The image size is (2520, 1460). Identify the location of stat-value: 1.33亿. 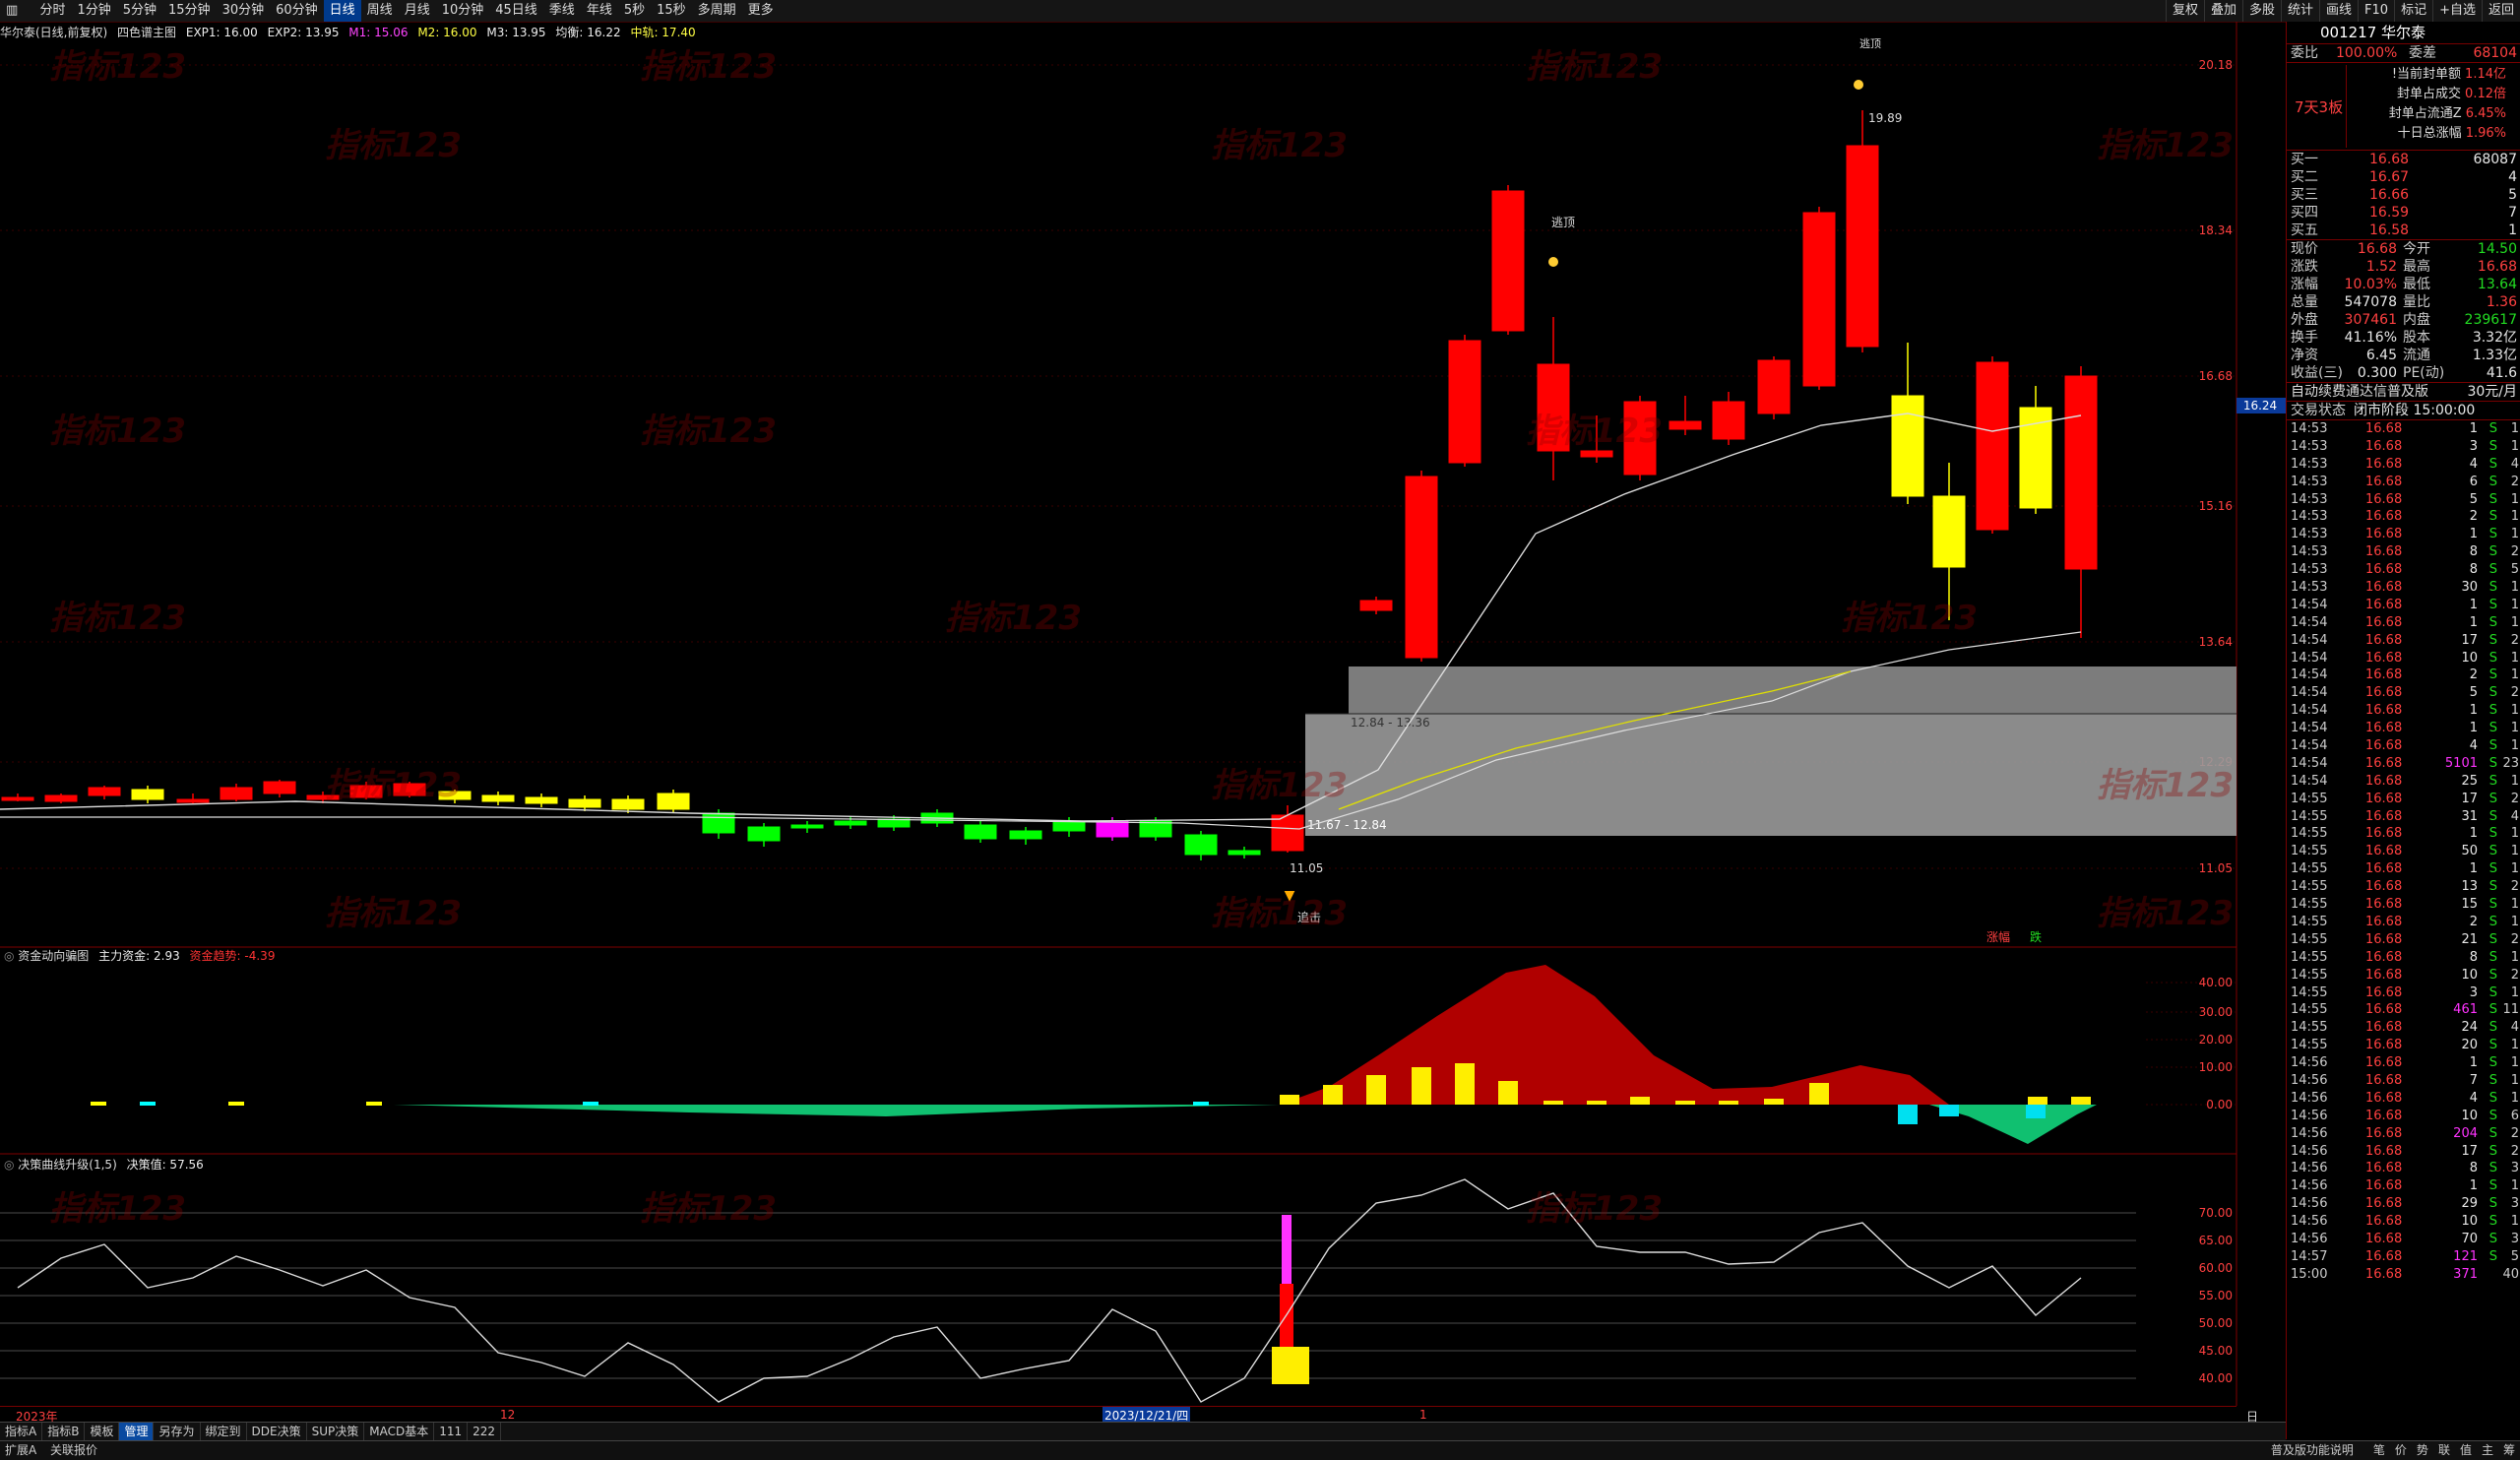
(2494, 355).